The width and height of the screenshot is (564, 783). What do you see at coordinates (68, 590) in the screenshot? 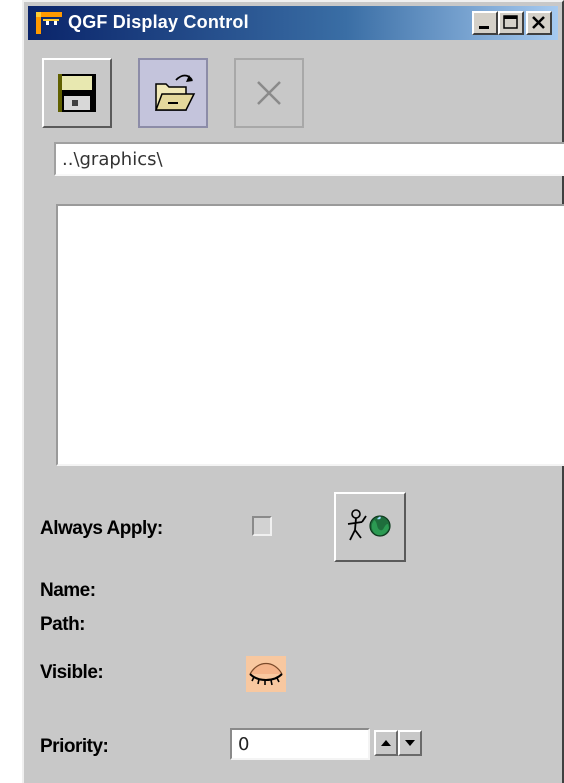
I see `name-label: Name:` at bounding box center [68, 590].